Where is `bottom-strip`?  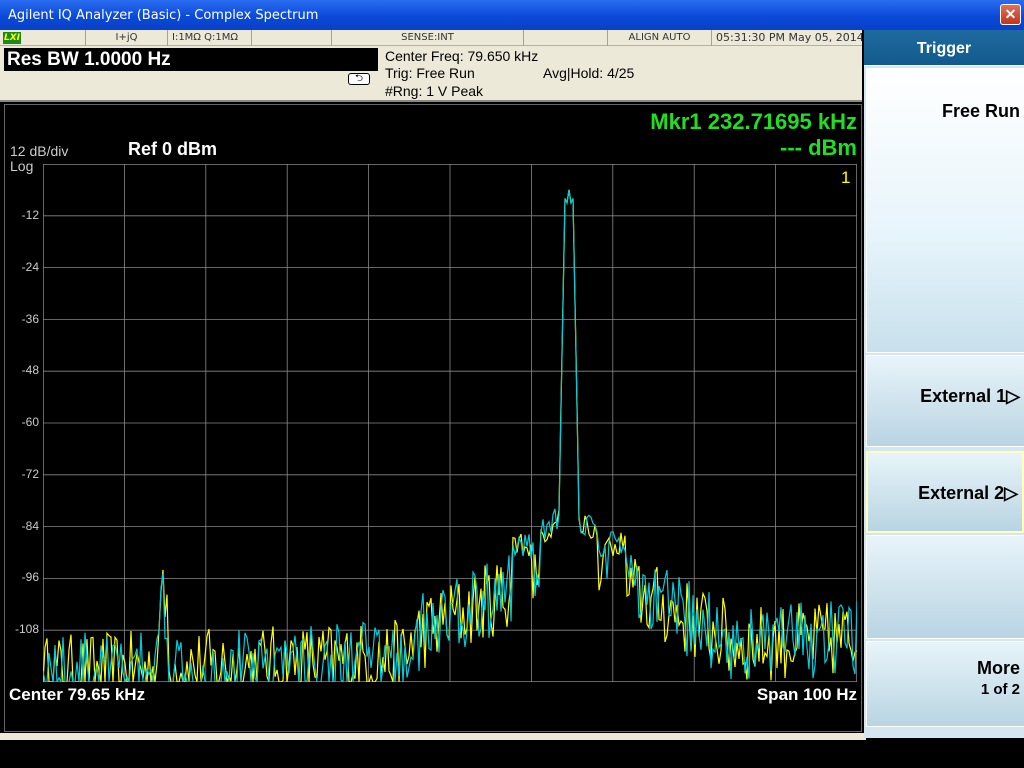 bottom-strip is located at coordinates (433, 736).